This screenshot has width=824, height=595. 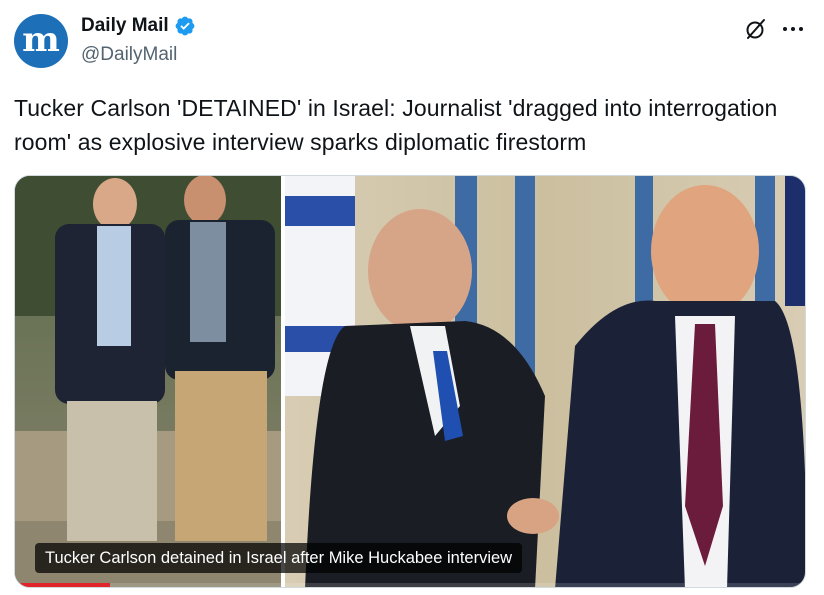 I want to click on verified-badge-icon, so click(x=185, y=26).